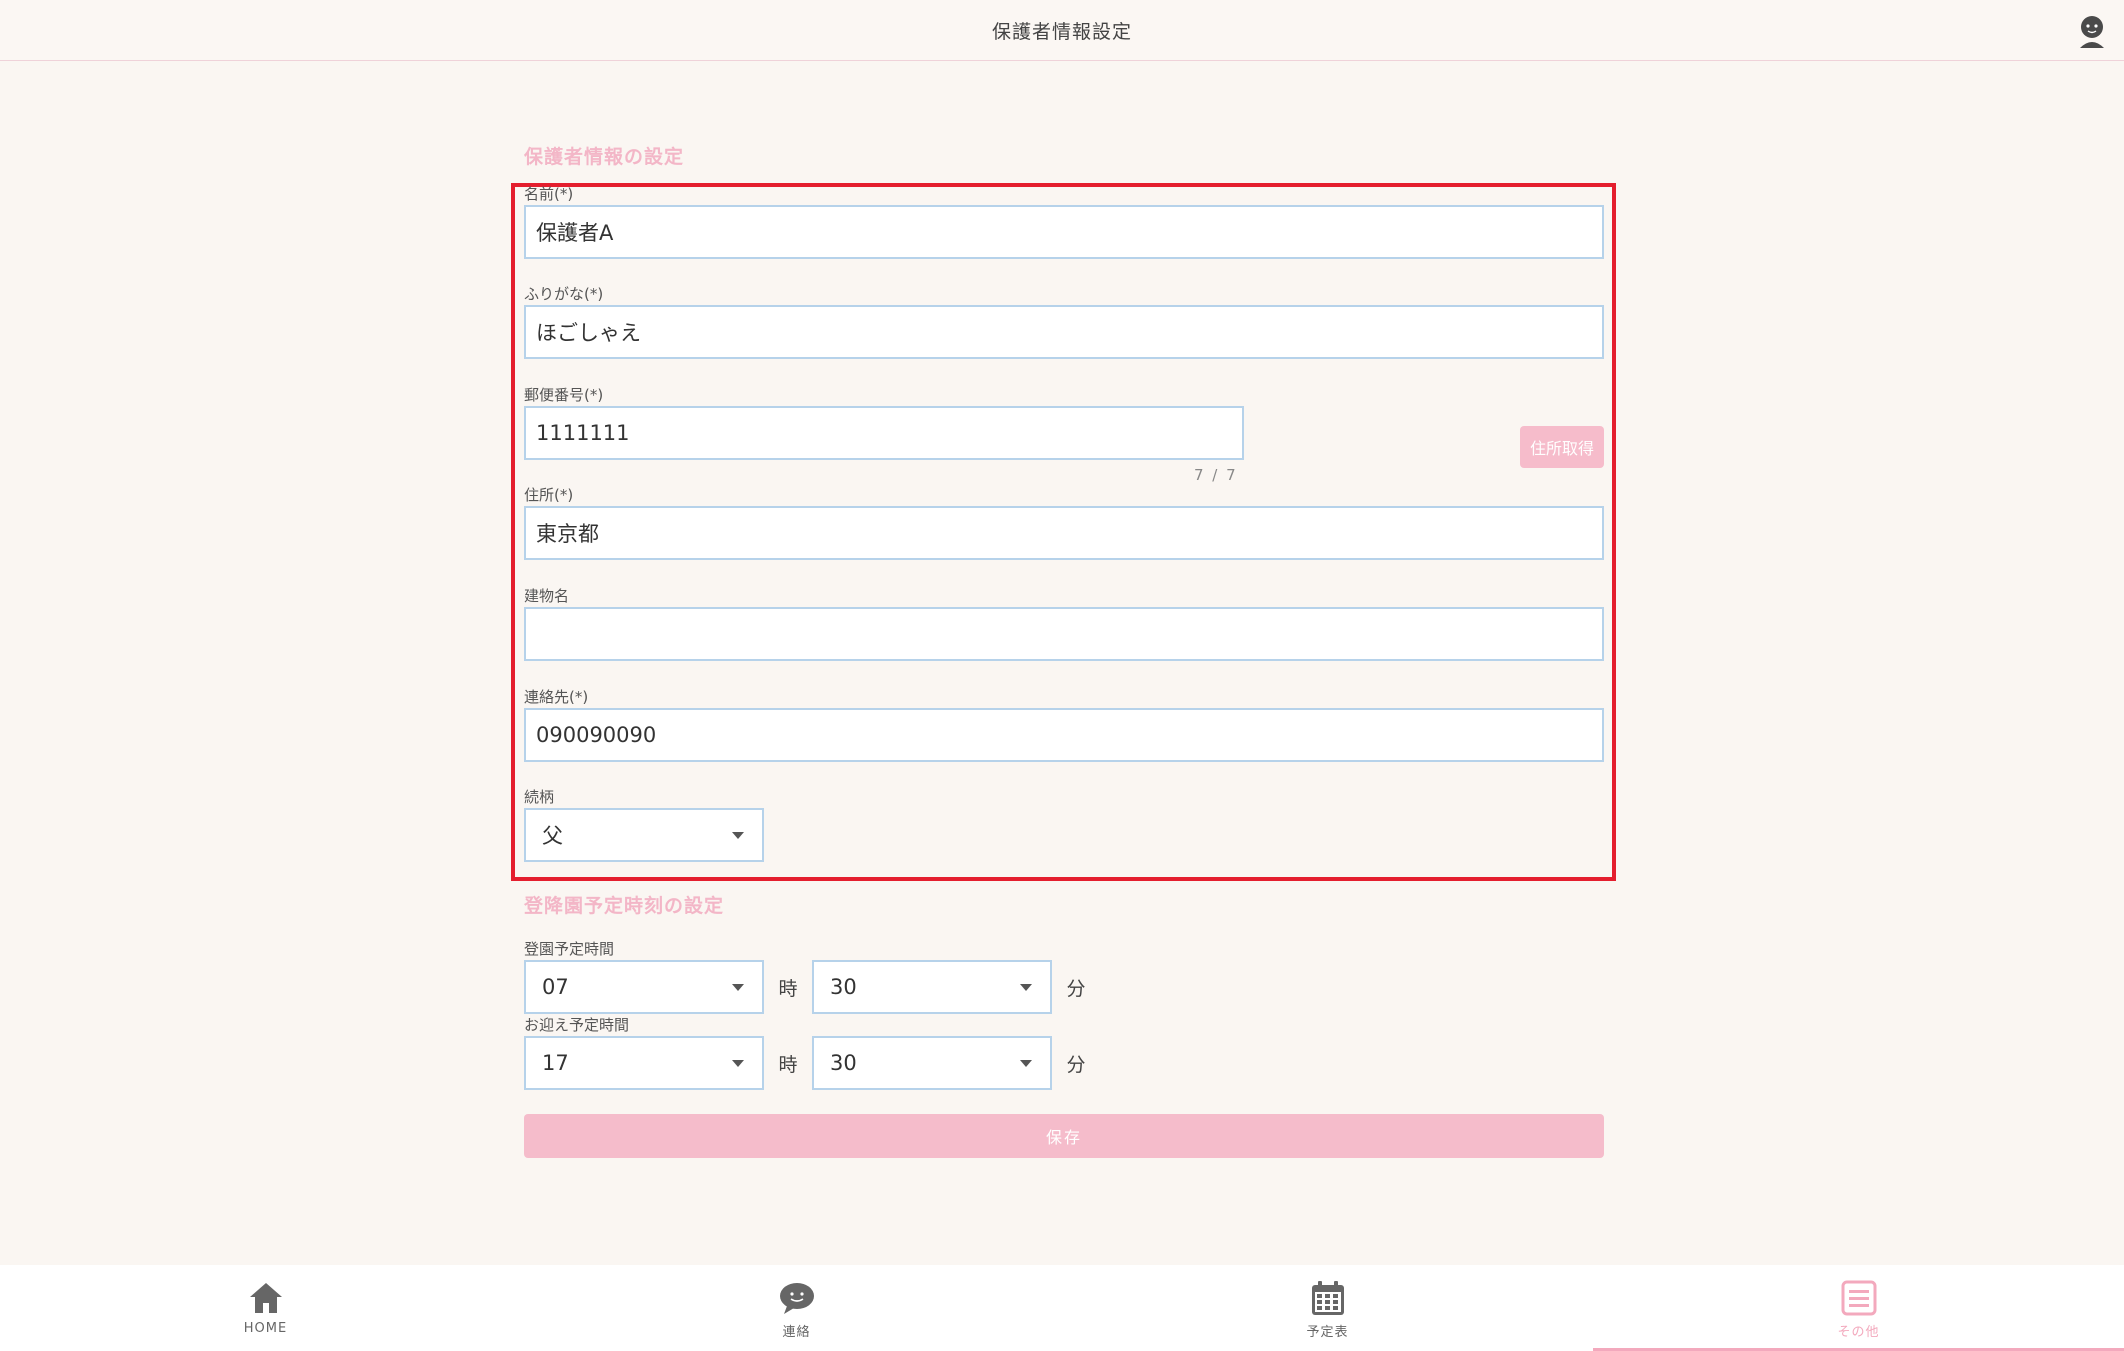 This screenshot has width=2124, height=1351. I want to click on arrival-time-row: 07 時 30 分, so click(1064, 987).